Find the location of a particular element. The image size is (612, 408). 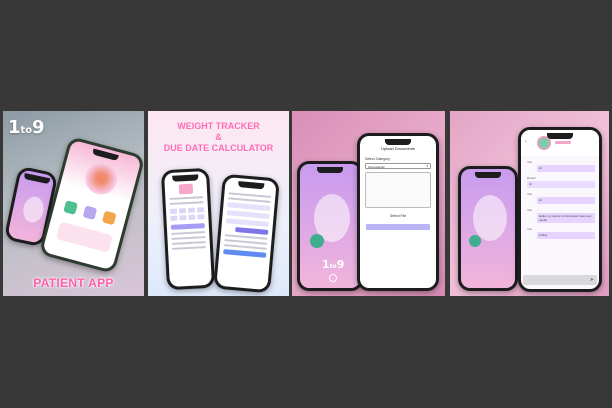

welcome-screen: 1to9 is located at coordinates (330, 226).